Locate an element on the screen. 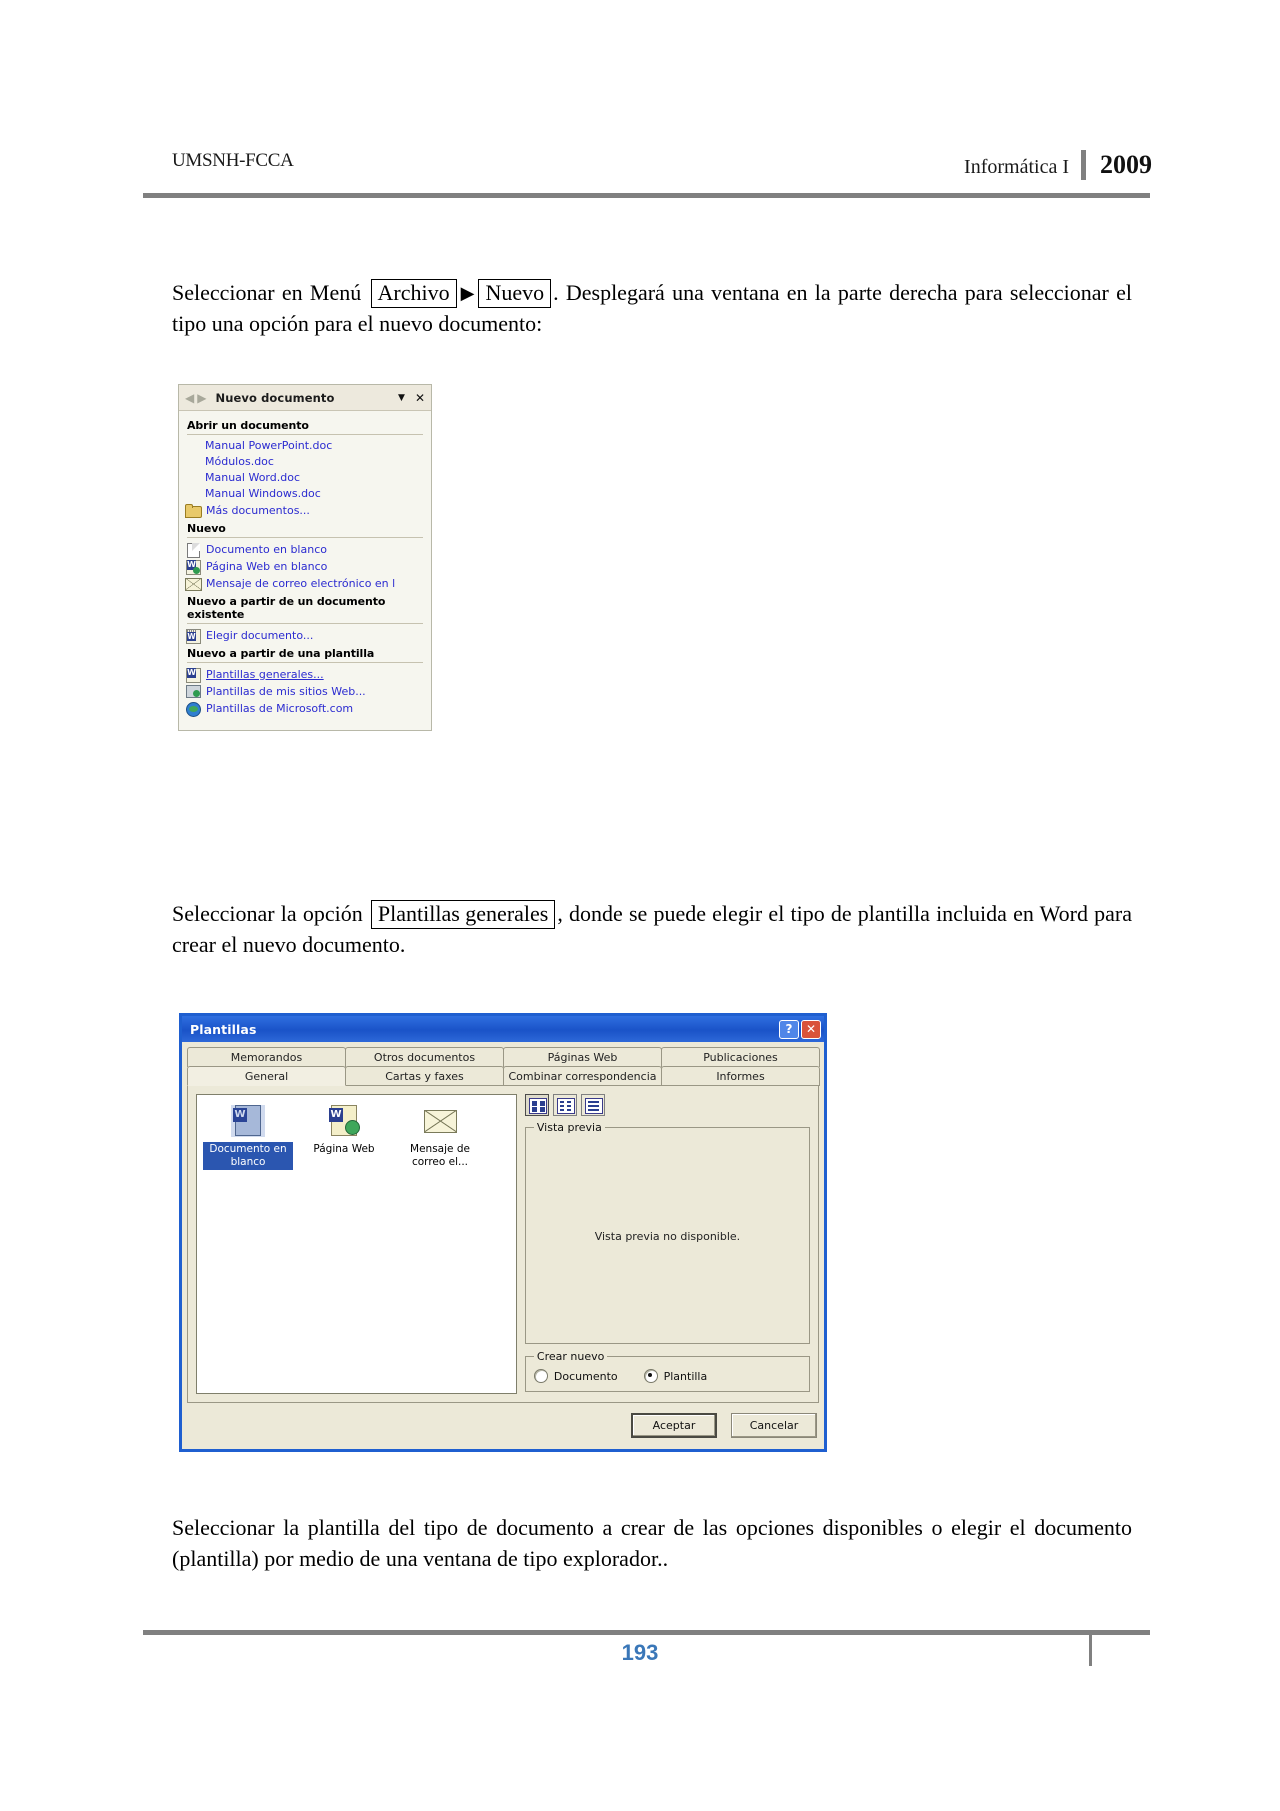 The width and height of the screenshot is (1280, 1811). accept-button: Aceptar is located at coordinates (674, 1425).